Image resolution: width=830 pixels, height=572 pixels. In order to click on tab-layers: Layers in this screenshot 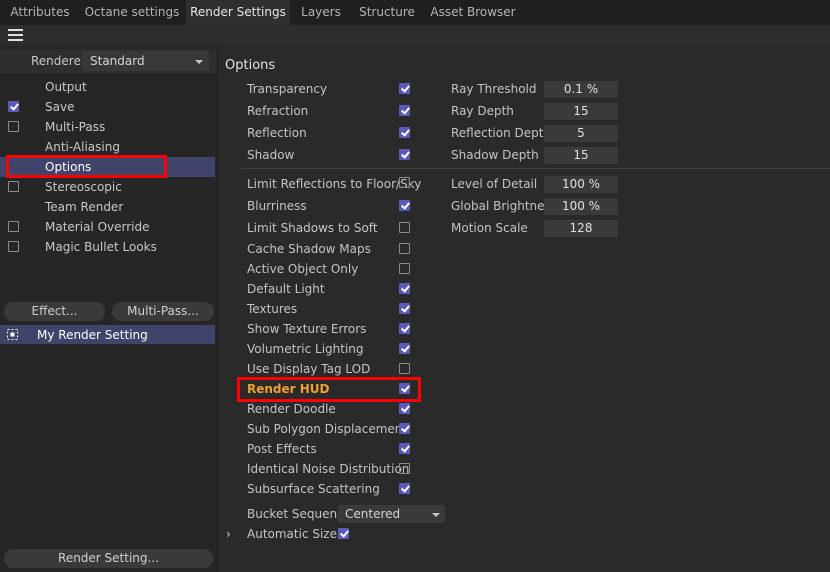, I will do `click(321, 12)`.